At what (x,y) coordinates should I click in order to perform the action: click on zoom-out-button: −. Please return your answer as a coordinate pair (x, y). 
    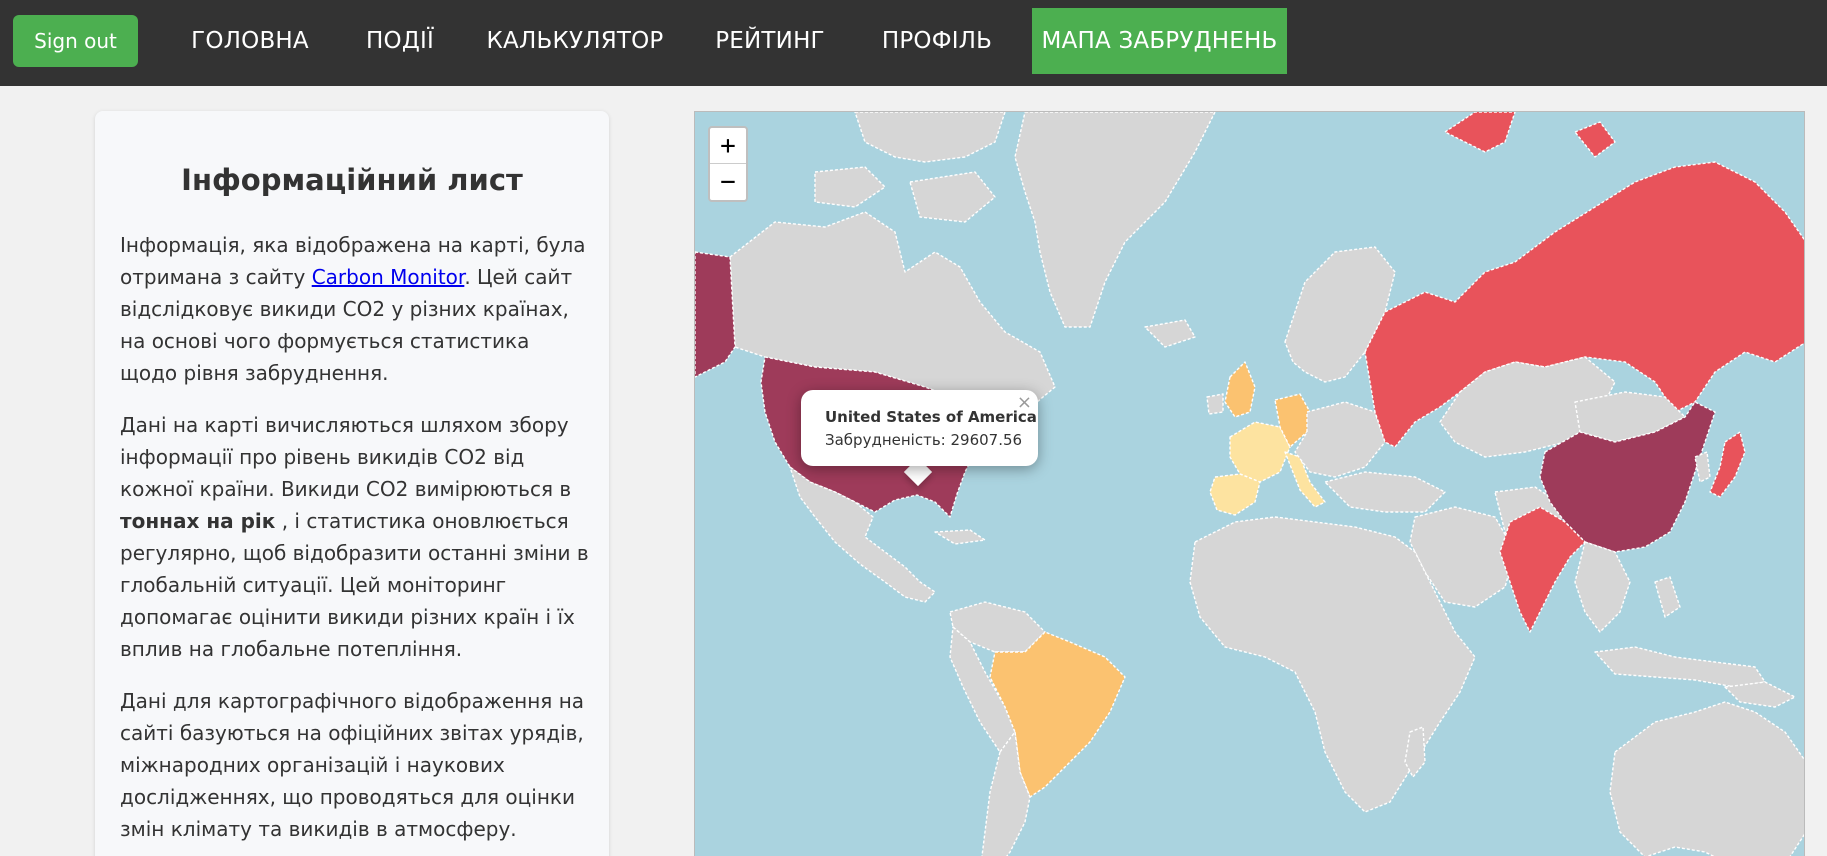
    Looking at the image, I should click on (728, 182).